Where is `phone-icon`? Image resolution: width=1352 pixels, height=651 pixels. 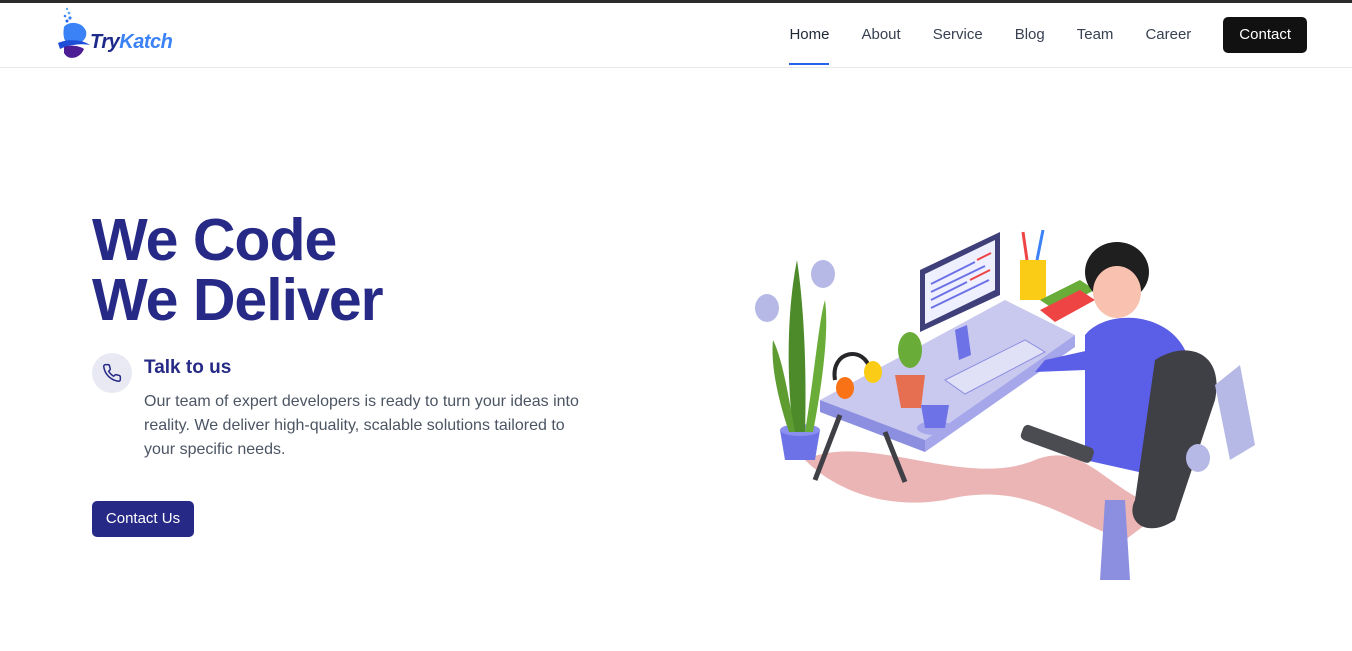
phone-icon is located at coordinates (112, 373).